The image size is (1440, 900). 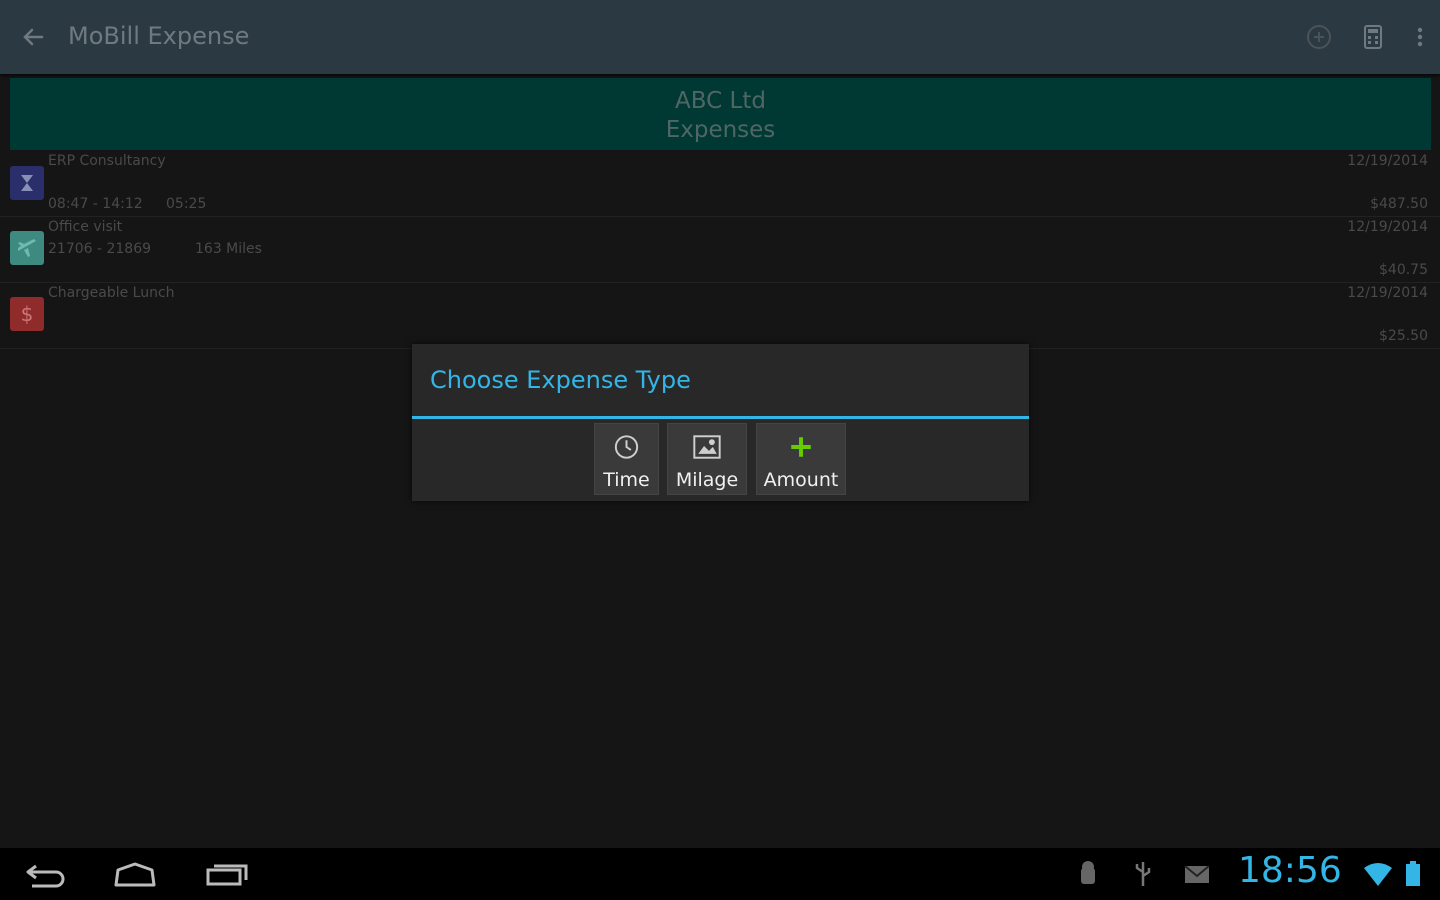 What do you see at coordinates (720, 874) in the screenshot?
I see `system-nav-bar` at bounding box center [720, 874].